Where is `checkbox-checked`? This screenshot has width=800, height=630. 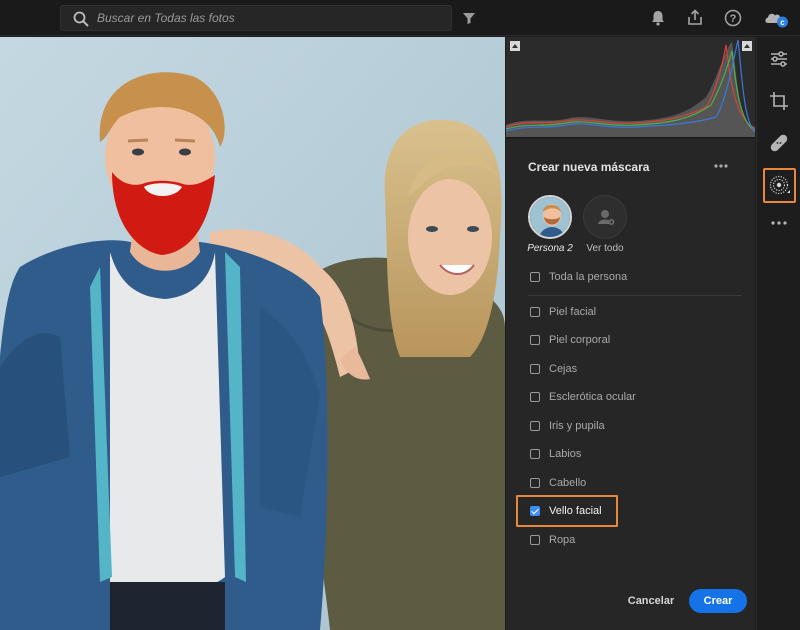 checkbox-checked is located at coordinates (535, 511).